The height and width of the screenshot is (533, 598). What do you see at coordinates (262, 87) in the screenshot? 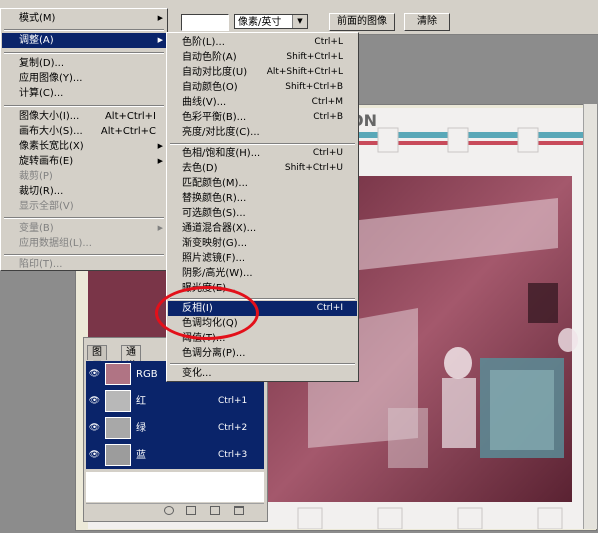
I see `submenu-item-auto-color: 自动颜色(O) Shift+Ctrl+B` at bounding box center [262, 87].